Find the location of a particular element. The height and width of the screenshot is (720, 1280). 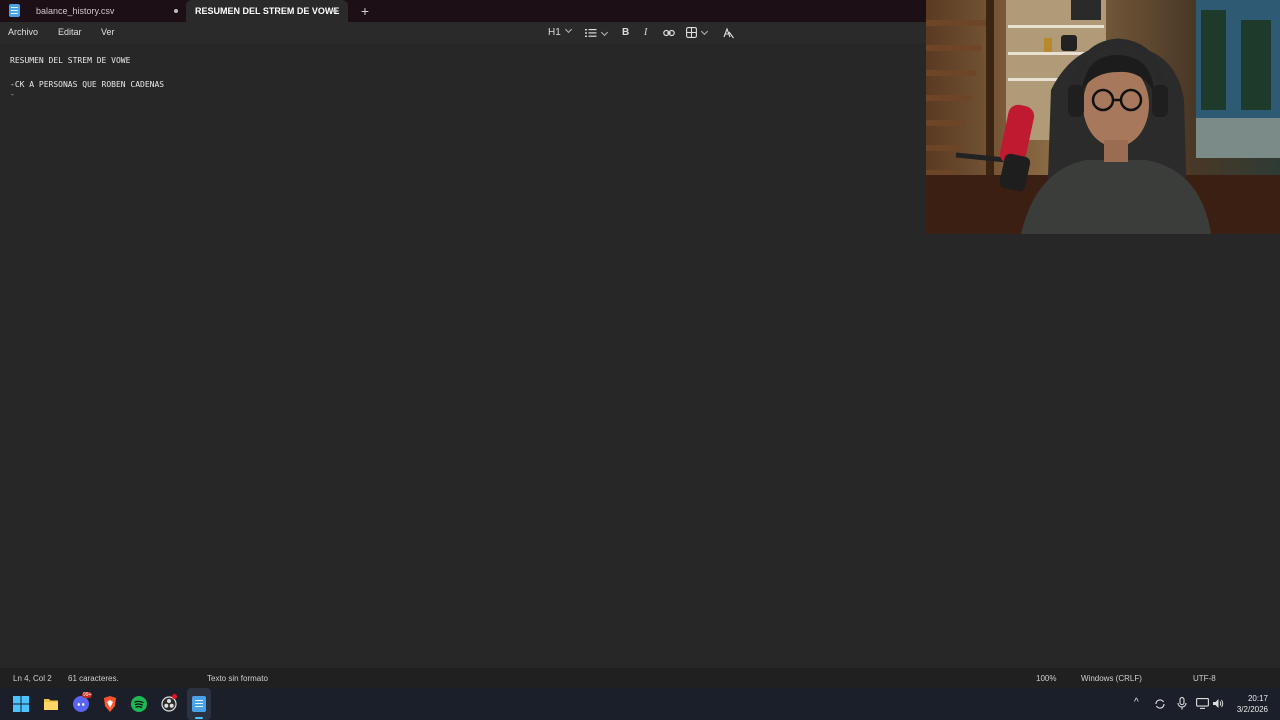

encoding: UTF-8 is located at coordinates (1204, 678).